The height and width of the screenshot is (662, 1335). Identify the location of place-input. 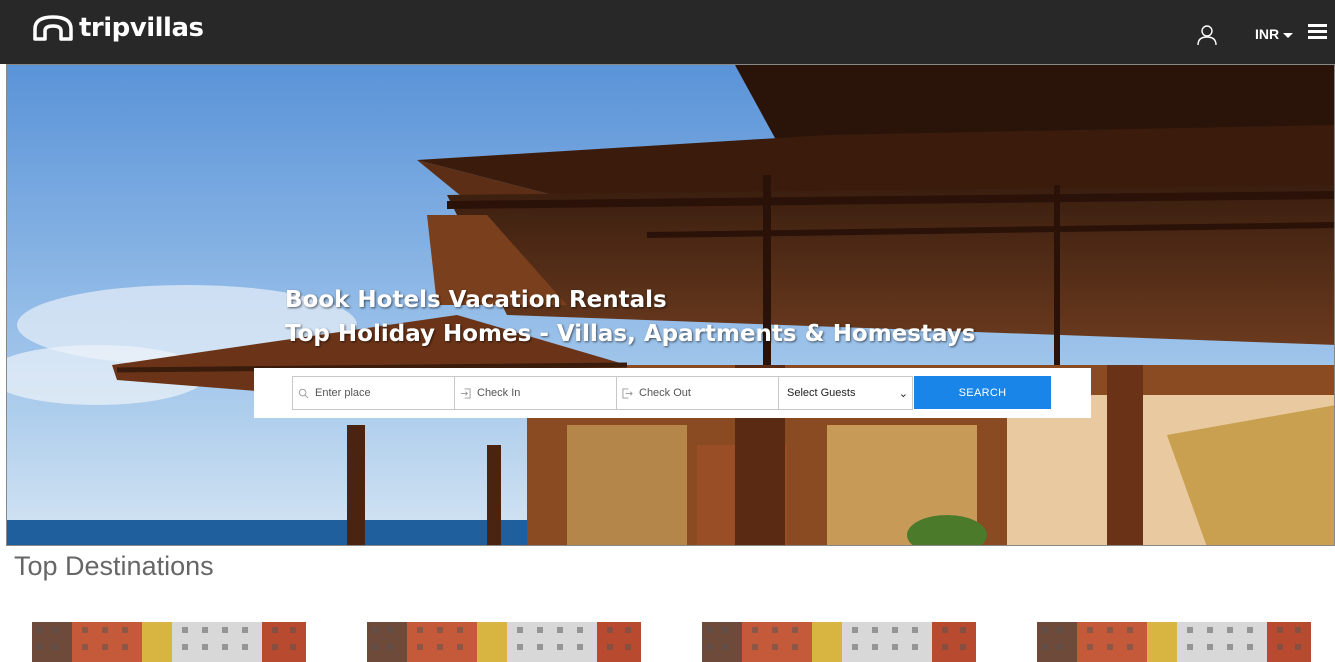
(375, 393).